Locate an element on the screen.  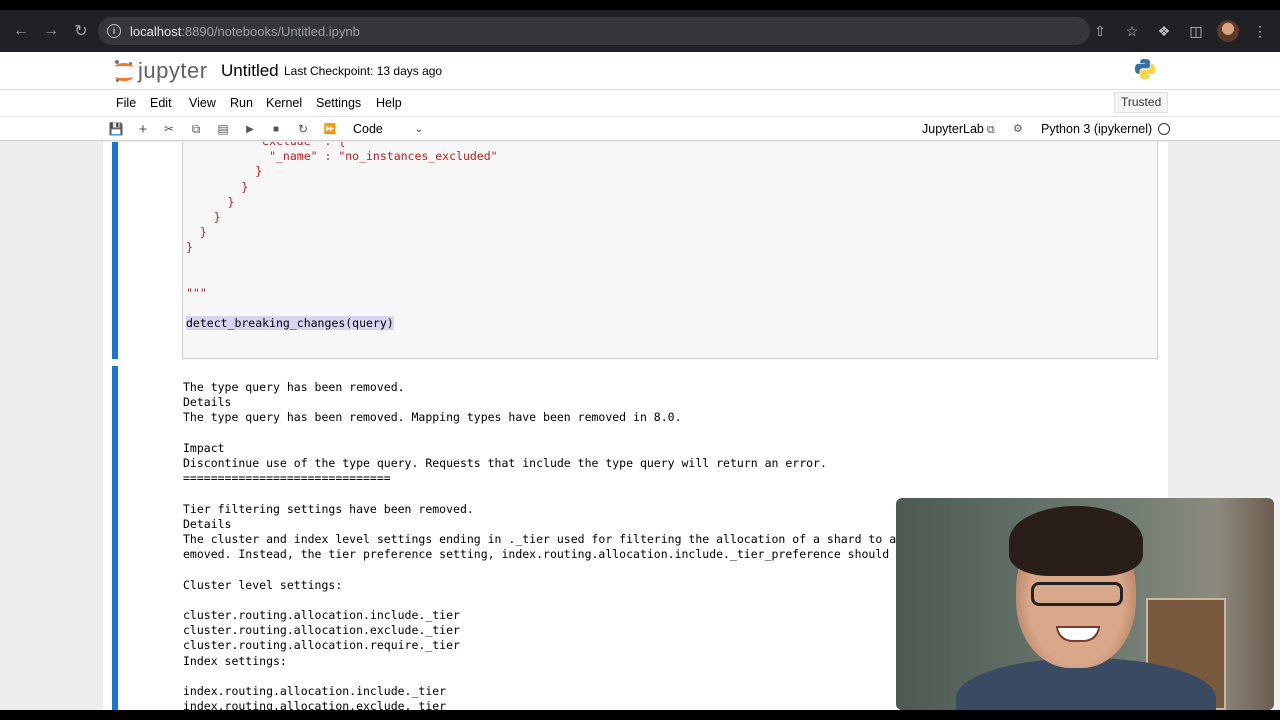
open-jupyterlab-link: JupyterLab ⧉ is located at coordinates (958, 129).